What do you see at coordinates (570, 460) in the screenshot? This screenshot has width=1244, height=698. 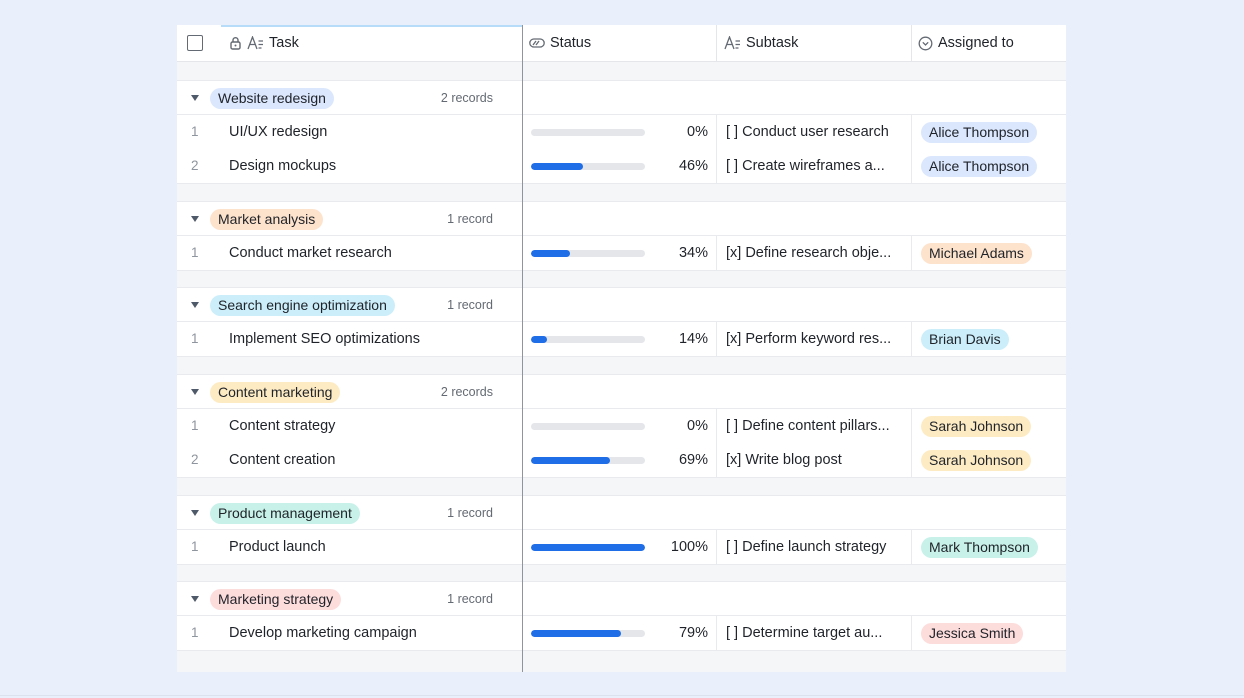 I see `progress-bar-fill` at bounding box center [570, 460].